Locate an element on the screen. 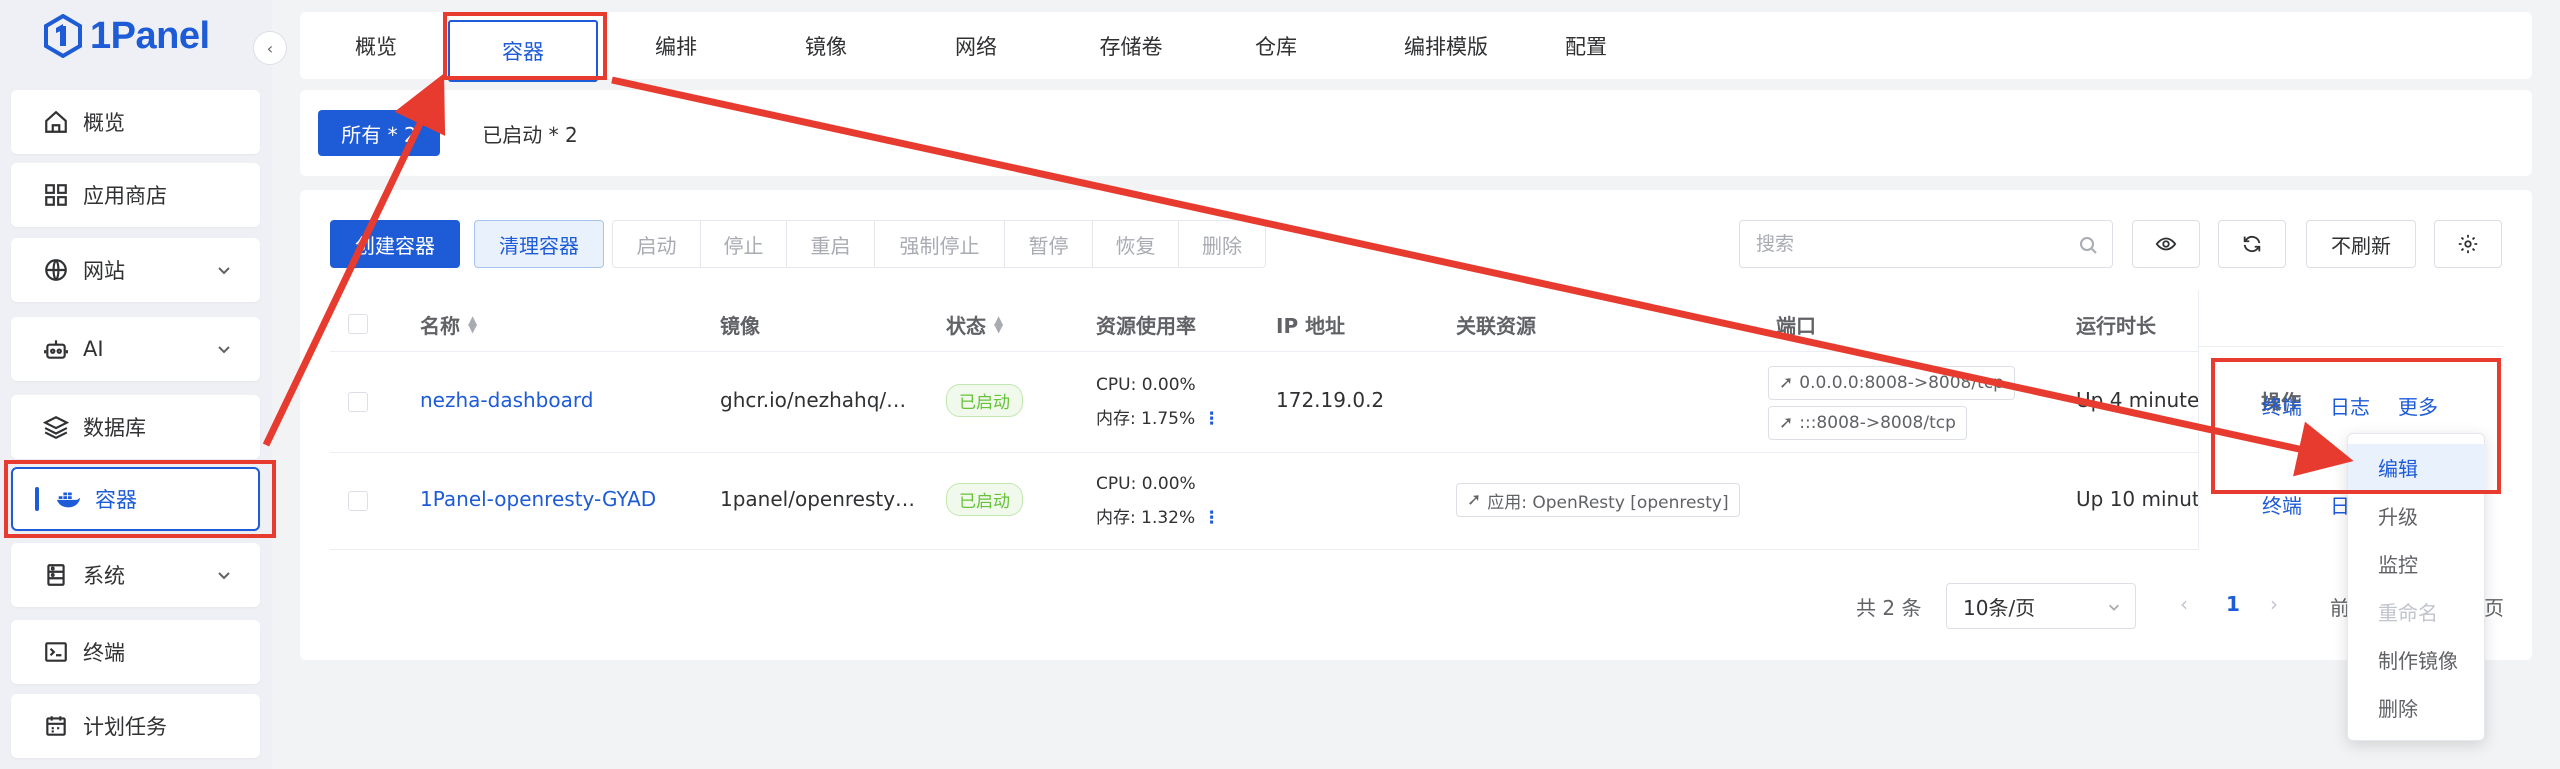  refresh-button is located at coordinates (2252, 244).